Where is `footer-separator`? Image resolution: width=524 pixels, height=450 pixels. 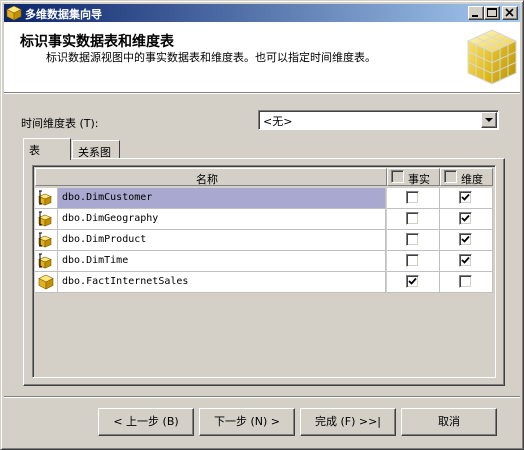
footer-separator is located at coordinates (262, 397).